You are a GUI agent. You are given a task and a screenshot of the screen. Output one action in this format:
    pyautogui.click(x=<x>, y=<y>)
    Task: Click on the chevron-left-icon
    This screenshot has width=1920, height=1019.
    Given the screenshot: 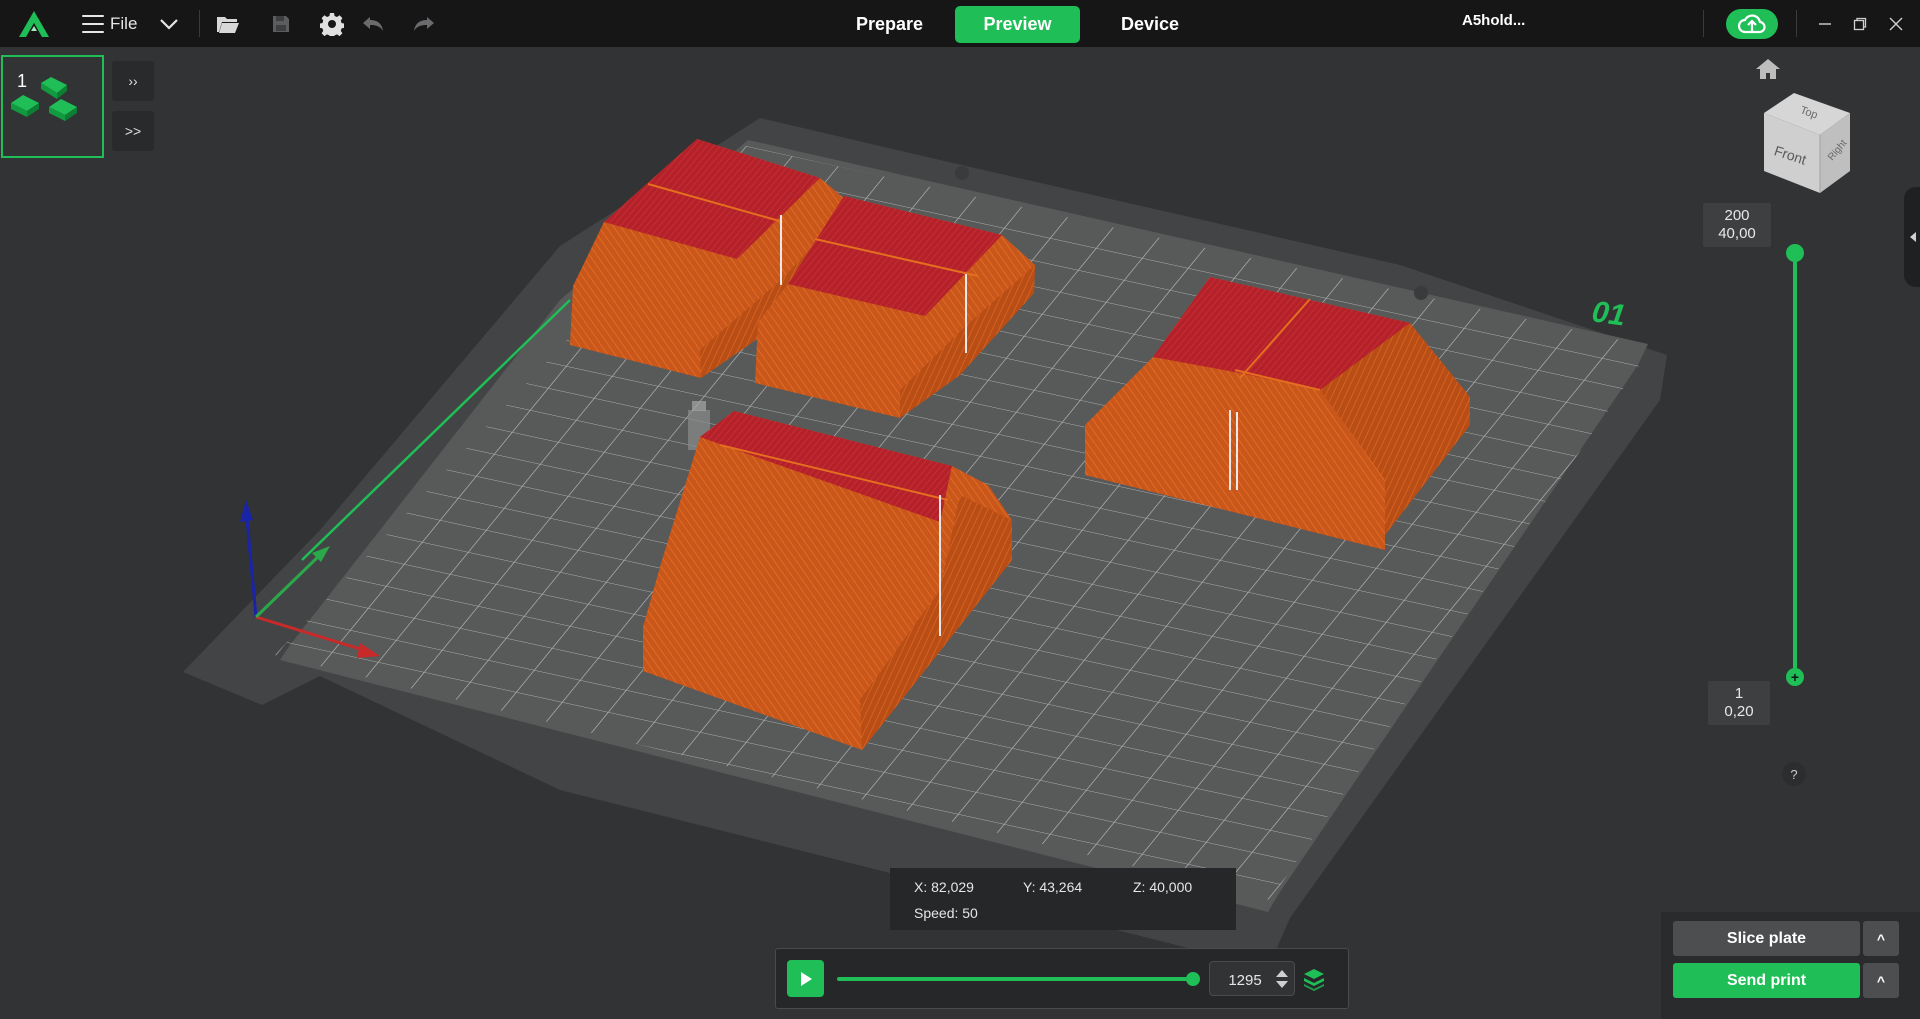 What is the action you would take?
    pyautogui.click(x=1913, y=237)
    